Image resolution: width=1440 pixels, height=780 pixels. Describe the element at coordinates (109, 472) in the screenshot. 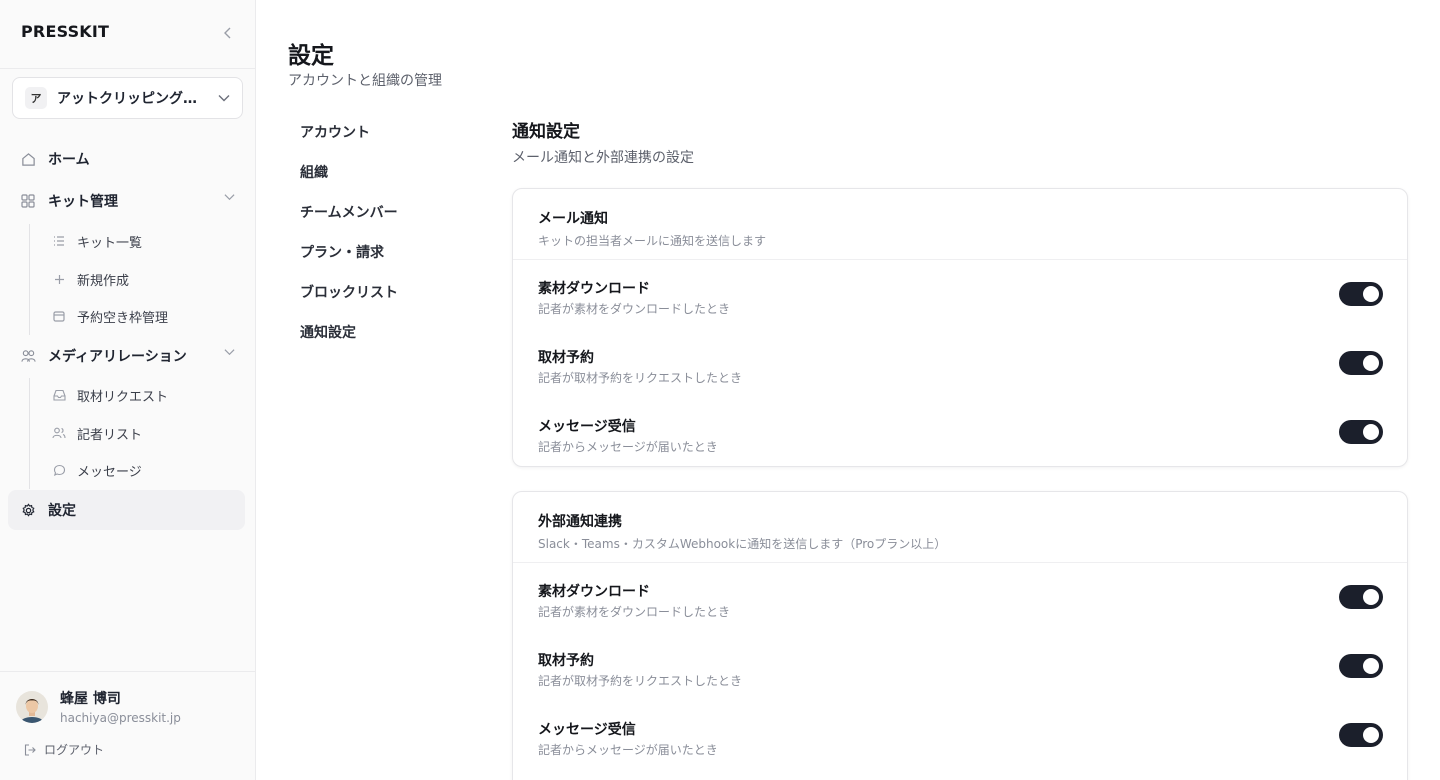

I see `sidebar-item-label: メッセージ` at that location.